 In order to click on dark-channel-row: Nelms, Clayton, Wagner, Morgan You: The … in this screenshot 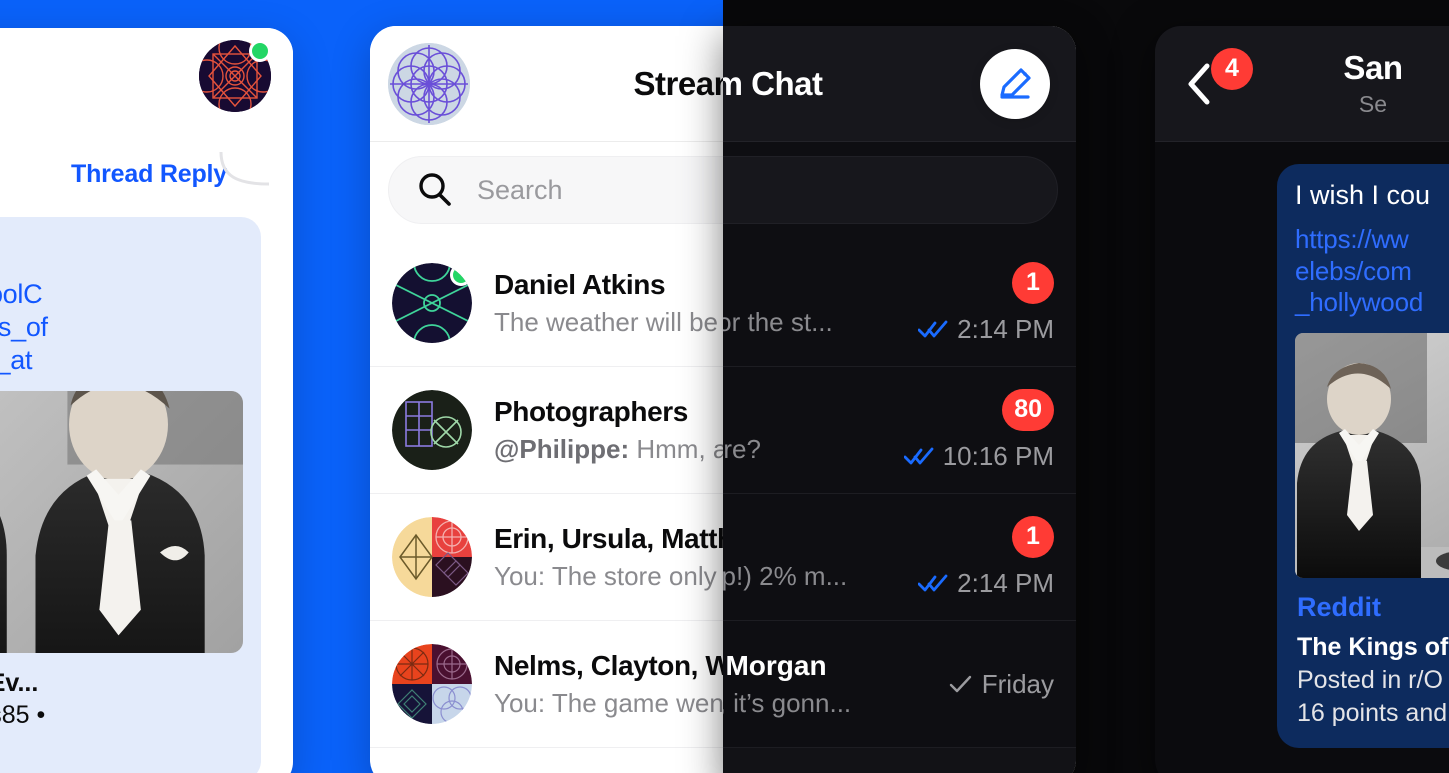, I will do `click(899, 684)`.